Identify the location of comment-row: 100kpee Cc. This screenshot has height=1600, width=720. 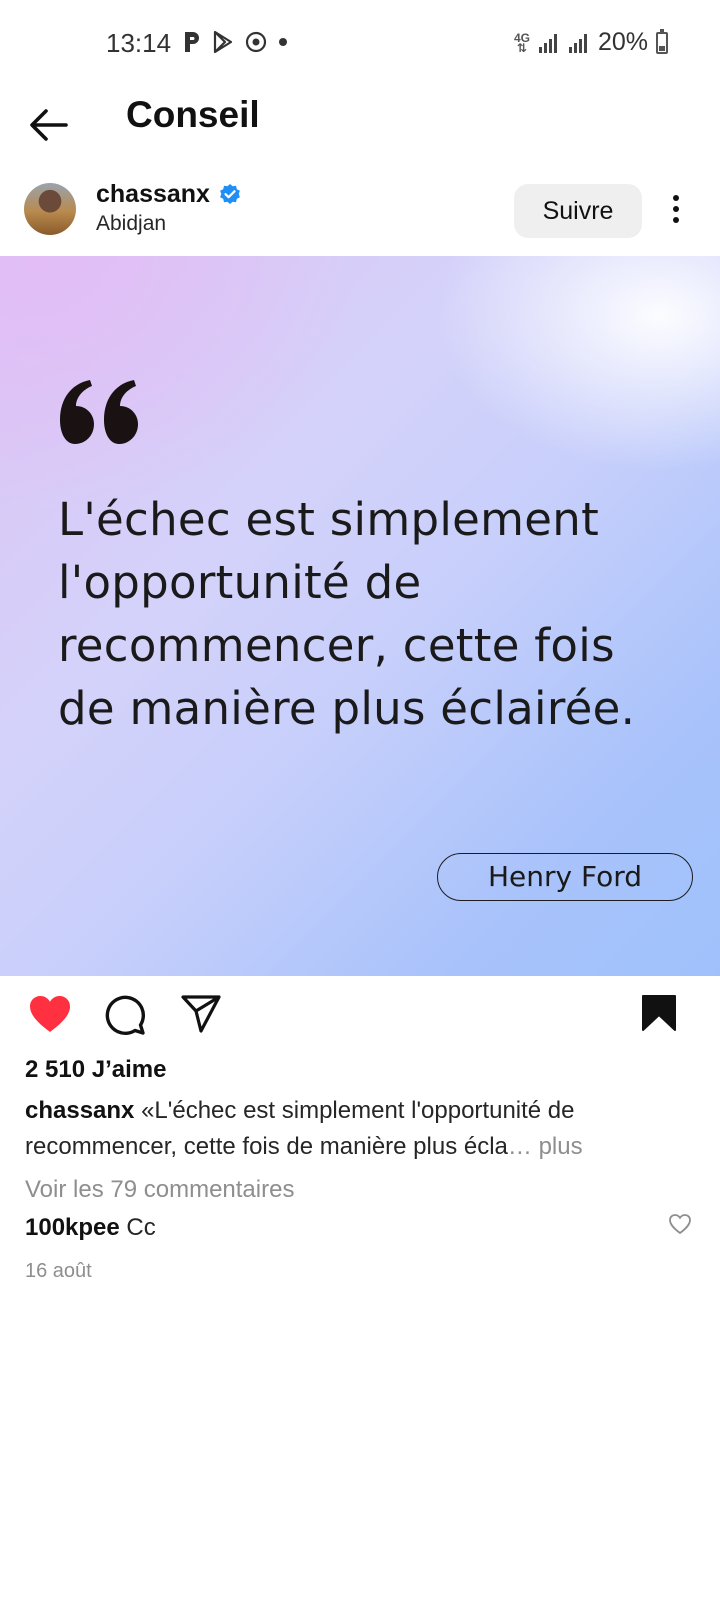
(90, 1228).